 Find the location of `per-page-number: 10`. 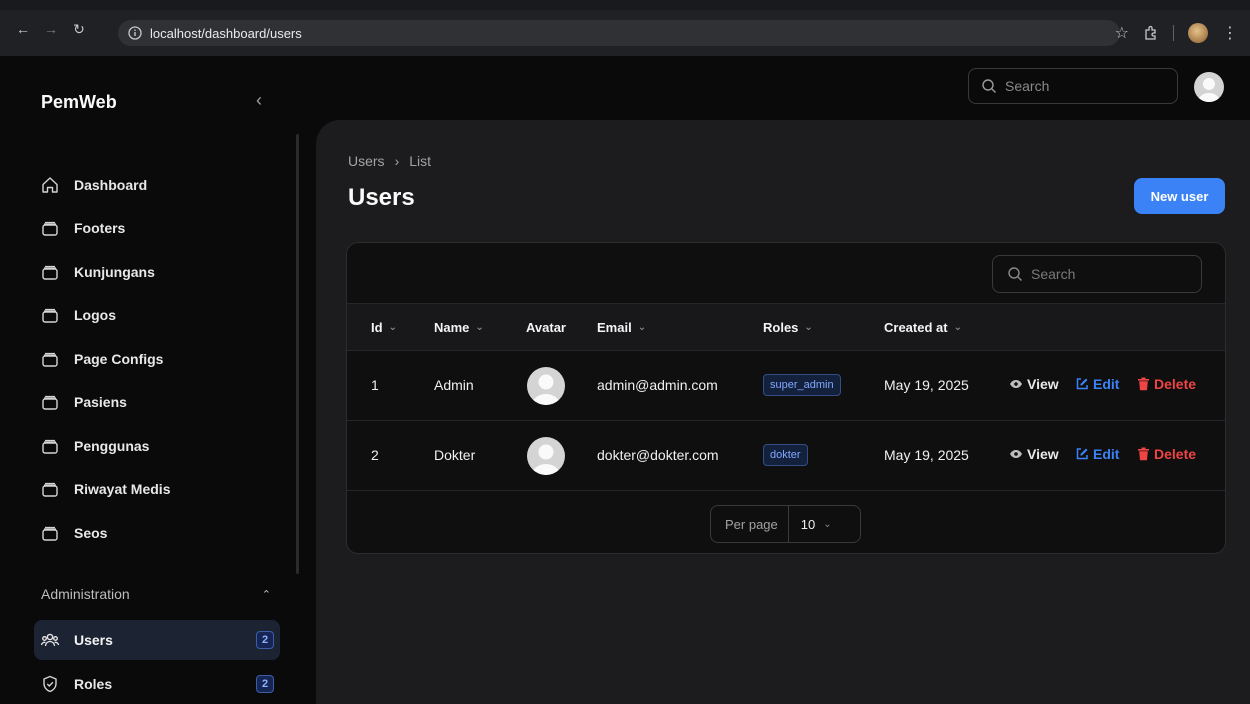

per-page-number: 10 is located at coordinates (808, 524).